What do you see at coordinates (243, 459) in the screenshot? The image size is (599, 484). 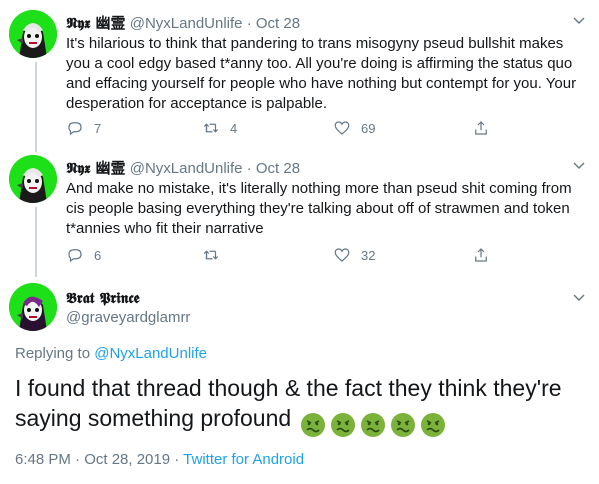 I see `tweet-source: Twitter for Android` at bounding box center [243, 459].